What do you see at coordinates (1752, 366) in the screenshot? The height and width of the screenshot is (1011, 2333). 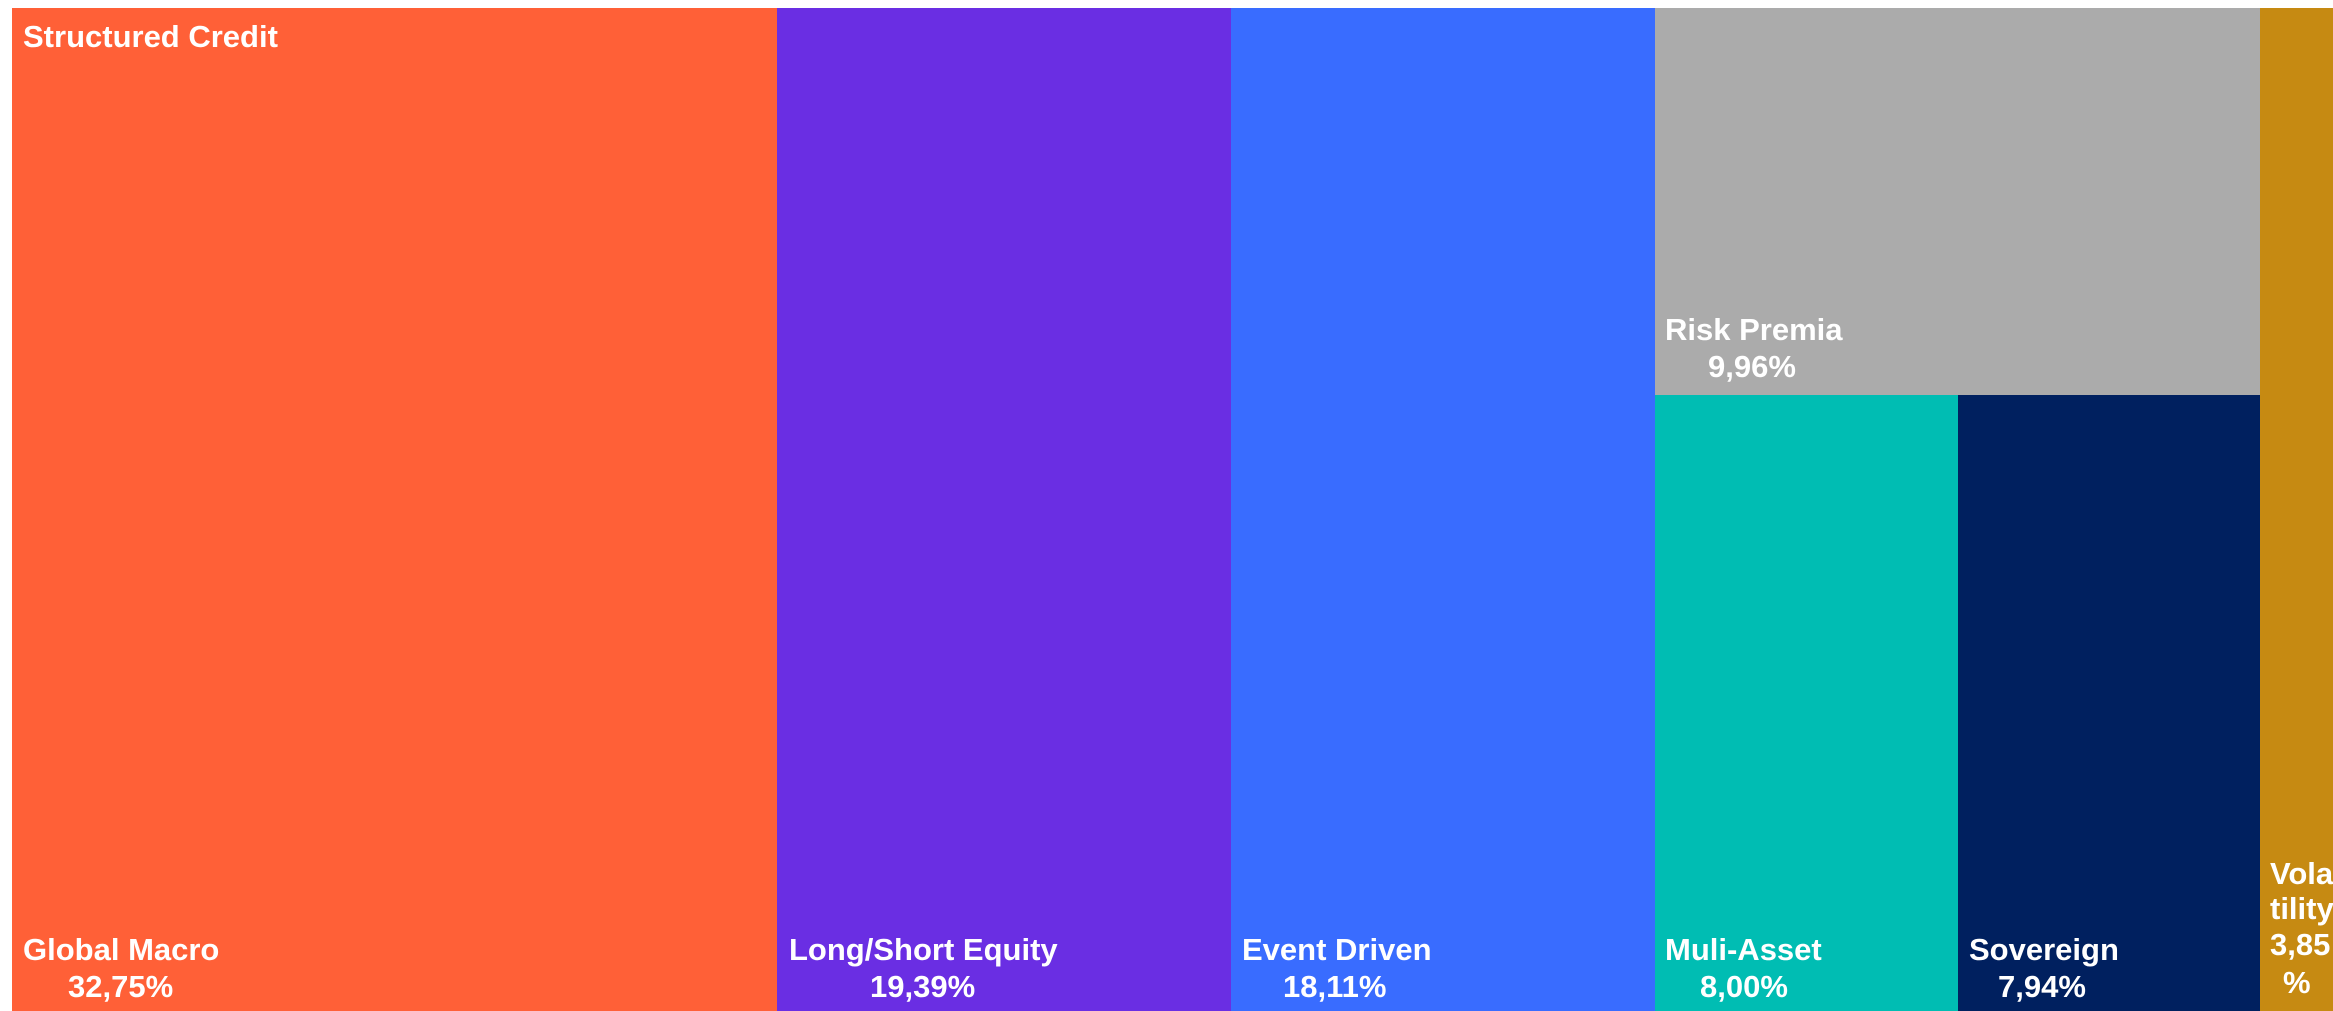 I see `tile-value-label: 9,96%` at bounding box center [1752, 366].